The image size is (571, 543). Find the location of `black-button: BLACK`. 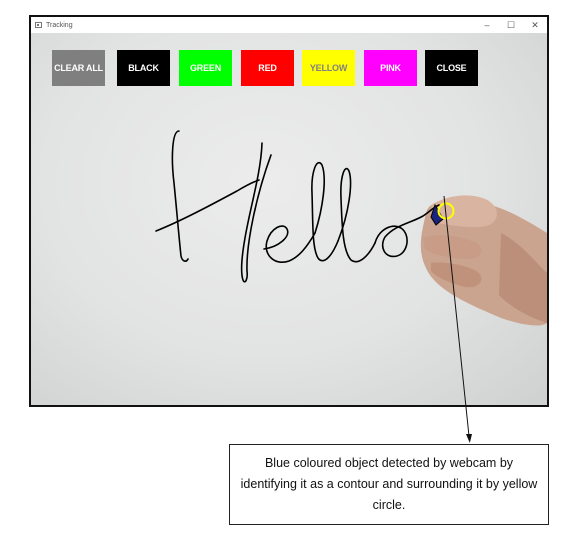

black-button: BLACK is located at coordinates (143, 68).